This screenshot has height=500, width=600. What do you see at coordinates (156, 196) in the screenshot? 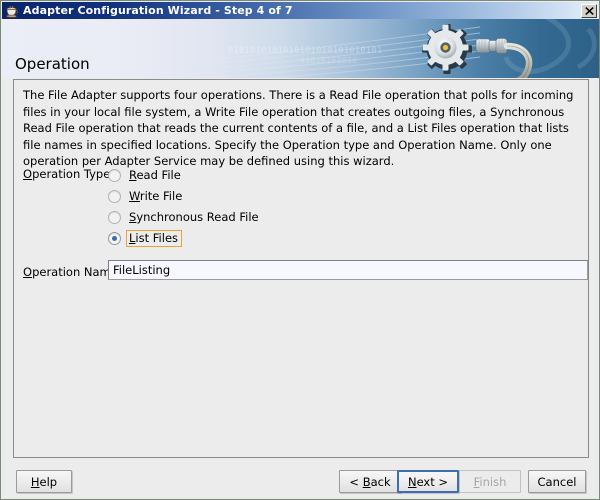
I see `radio-label-write-file: Write File` at bounding box center [156, 196].